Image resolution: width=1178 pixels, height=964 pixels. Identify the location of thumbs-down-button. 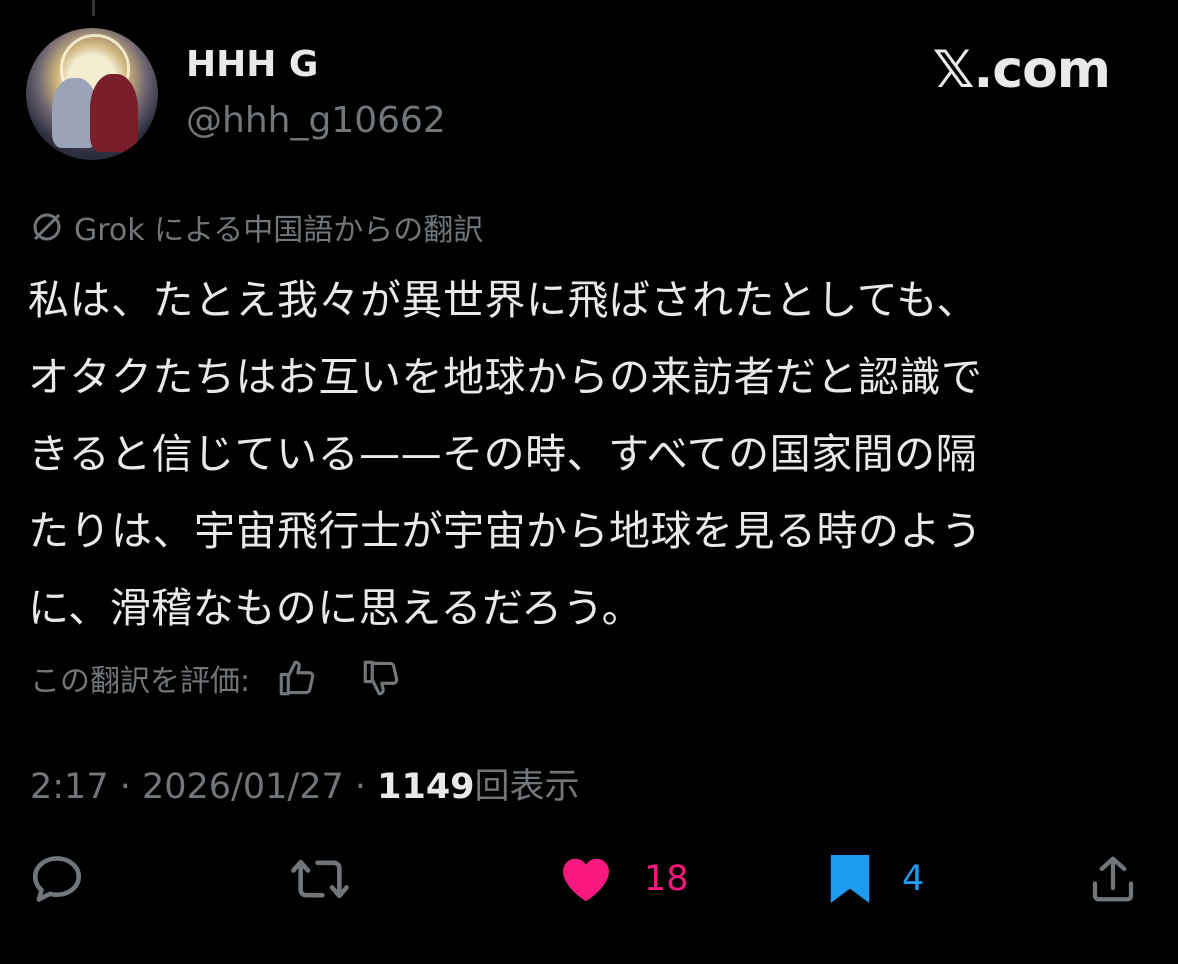
(381, 678).